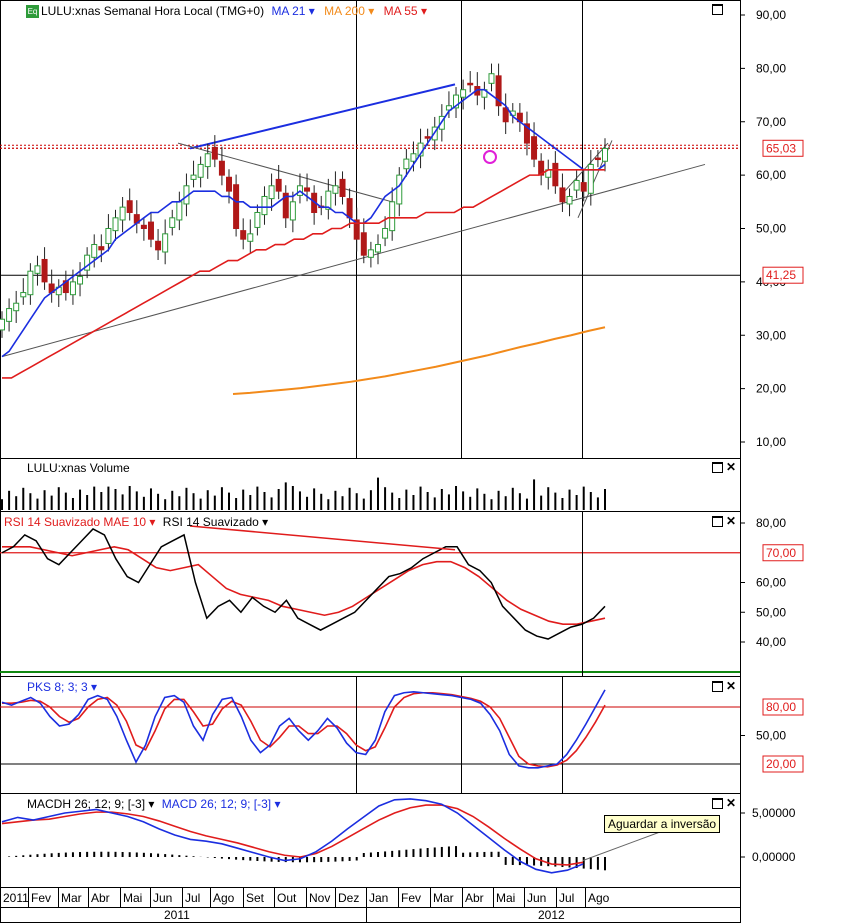  Describe the element at coordinates (771, 68) in the screenshot. I see `price-tick-label: 80,00` at that location.